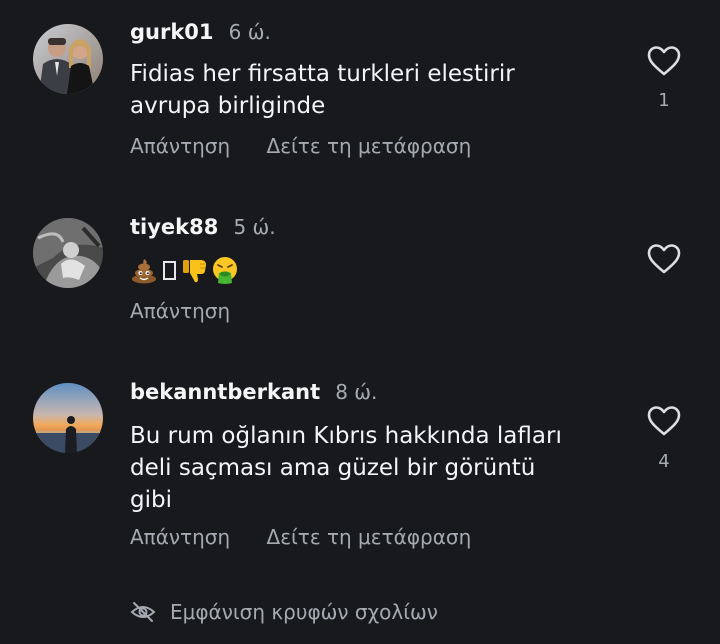 The image size is (720, 644). I want to click on comment-header: tiyek88 5 ώ., so click(203, 227).